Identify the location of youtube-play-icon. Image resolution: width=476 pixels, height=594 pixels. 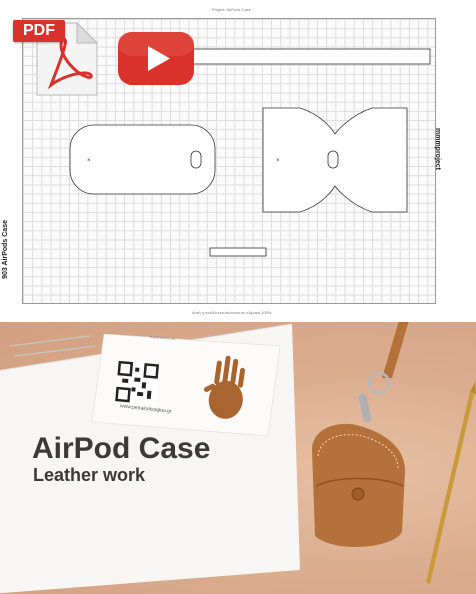
(156, 58).